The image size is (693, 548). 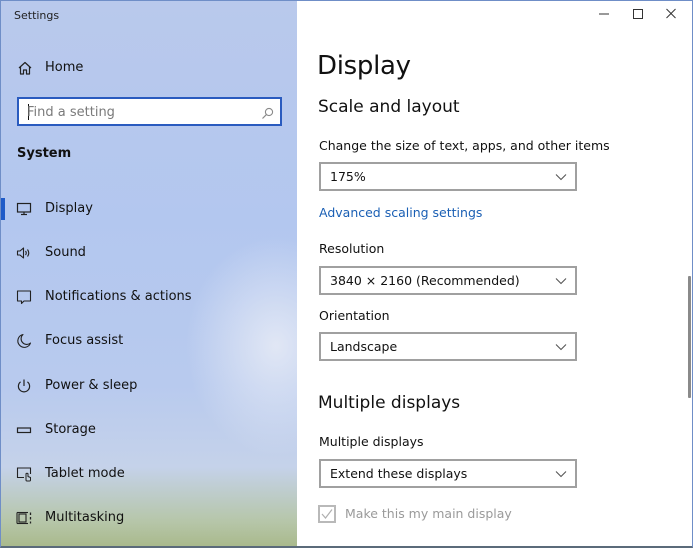 What do you see at coordinates (3, 209) in the screenshot?
I see `active-indicator` at bounding box center [3, 209].